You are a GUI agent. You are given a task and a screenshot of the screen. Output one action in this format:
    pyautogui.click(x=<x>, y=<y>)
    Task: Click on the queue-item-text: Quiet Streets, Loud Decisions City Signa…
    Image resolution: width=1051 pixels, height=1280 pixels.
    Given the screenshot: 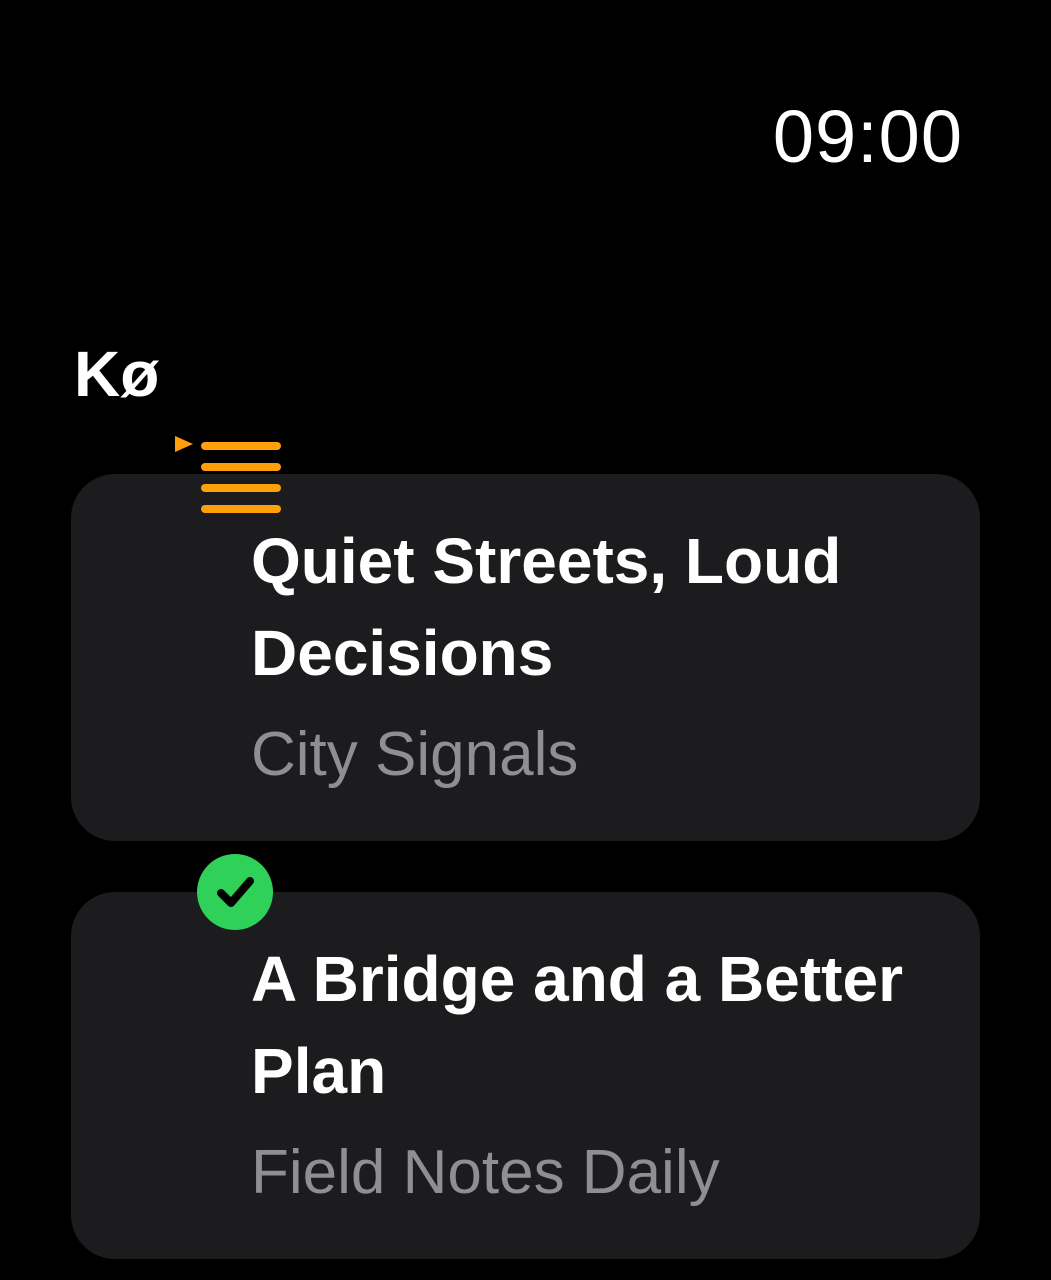 What is the action you would take?
    pyautogui.click(x=591, y=658)
    